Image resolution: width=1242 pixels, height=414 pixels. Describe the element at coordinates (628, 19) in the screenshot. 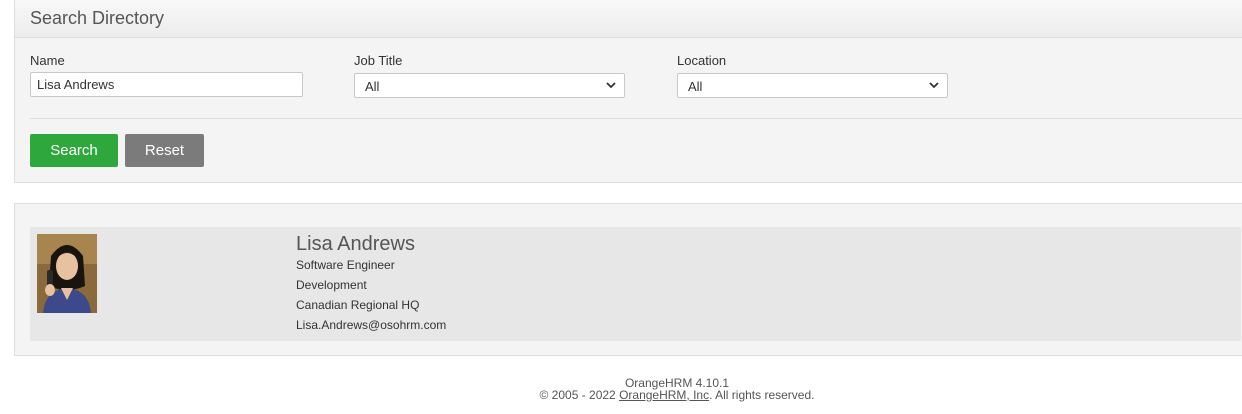

I see `panel-header` at that location.